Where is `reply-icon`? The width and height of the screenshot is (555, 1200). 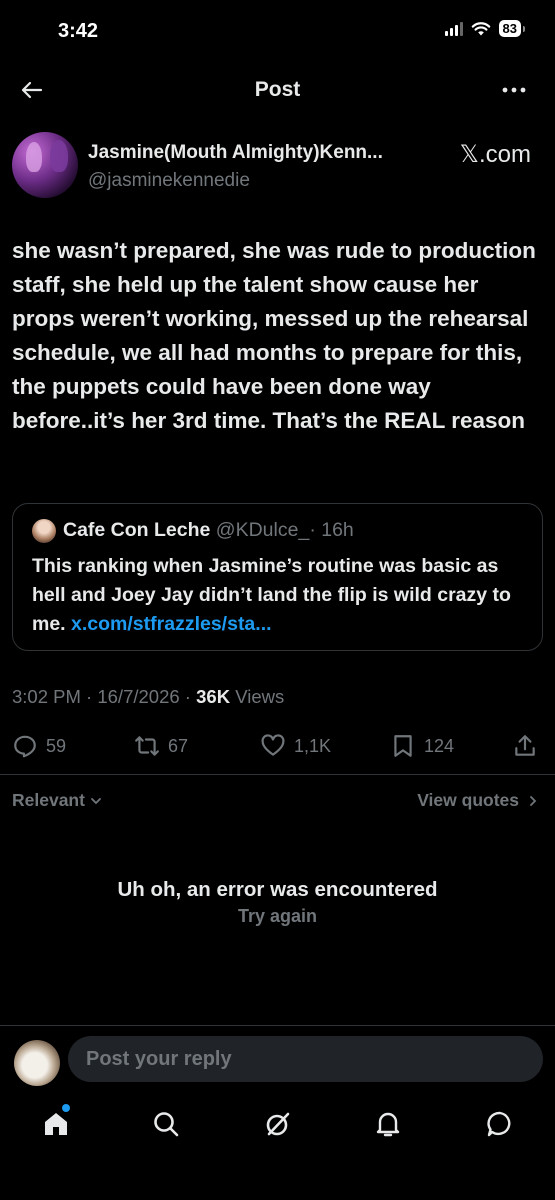
reply-icon is located at coordinates (25, 746).